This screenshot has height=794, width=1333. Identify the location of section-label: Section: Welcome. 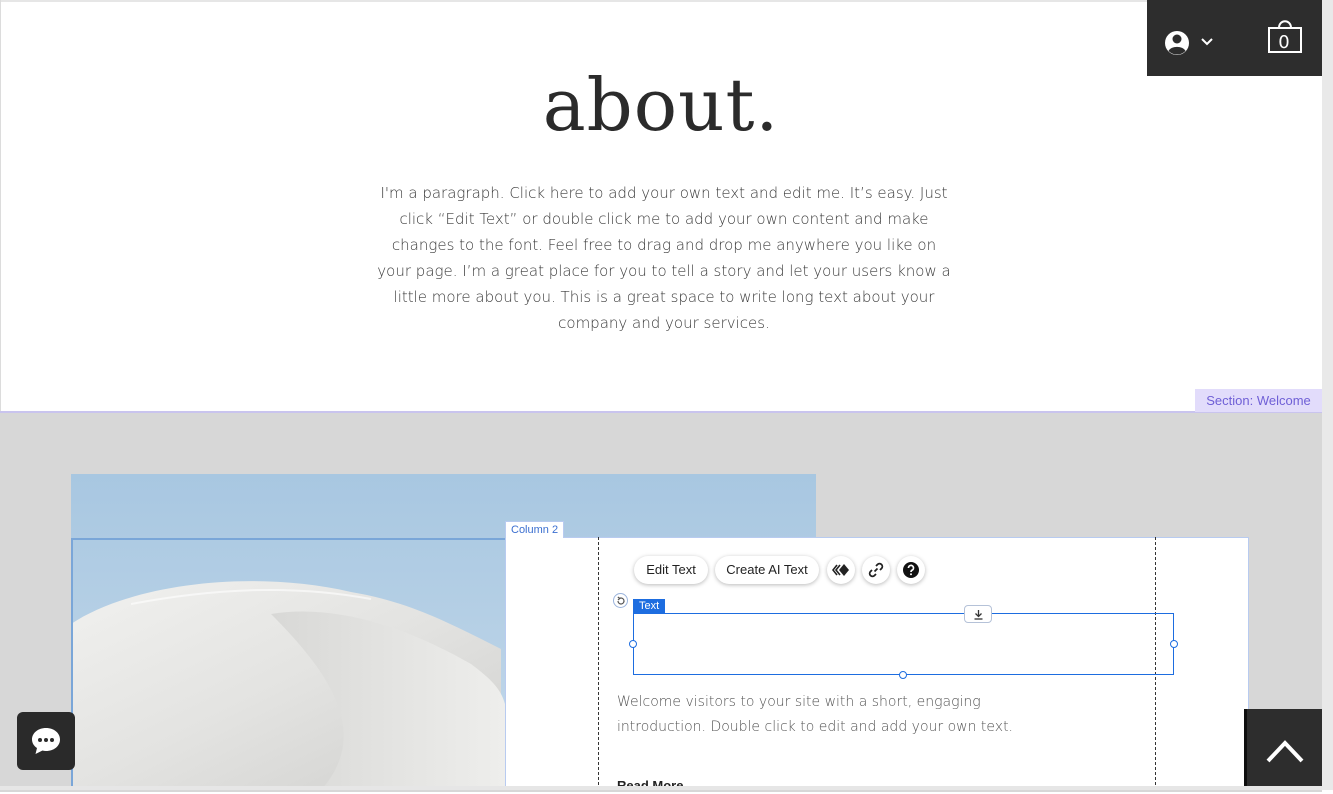
(1258, 400).